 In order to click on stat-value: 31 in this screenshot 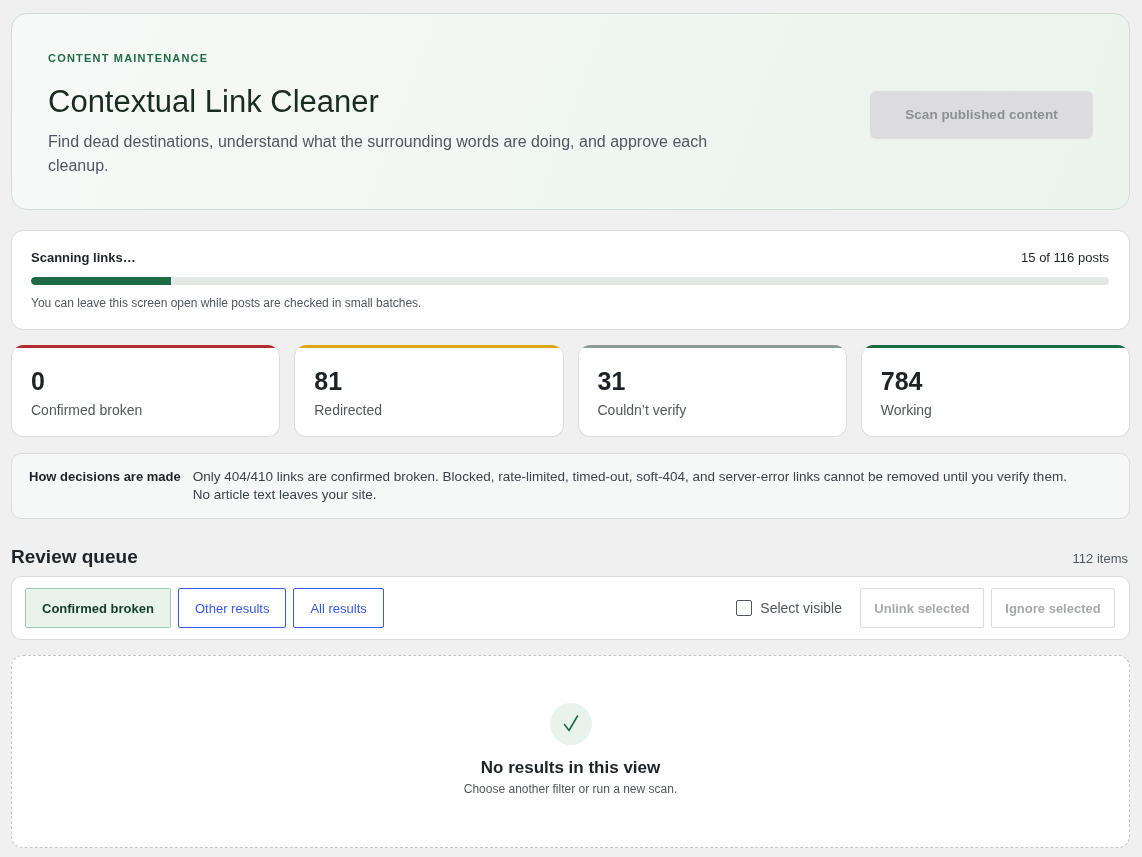, I will do `click(612, 381)`.